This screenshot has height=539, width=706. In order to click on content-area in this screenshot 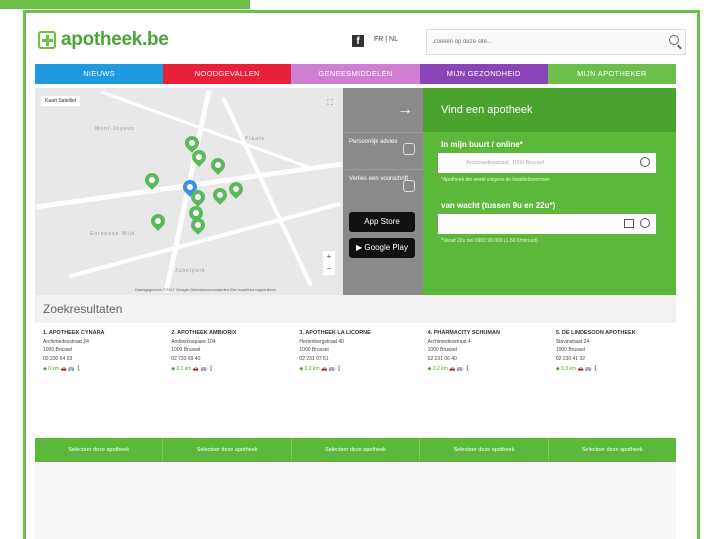, I will do `click(355, 500)`.